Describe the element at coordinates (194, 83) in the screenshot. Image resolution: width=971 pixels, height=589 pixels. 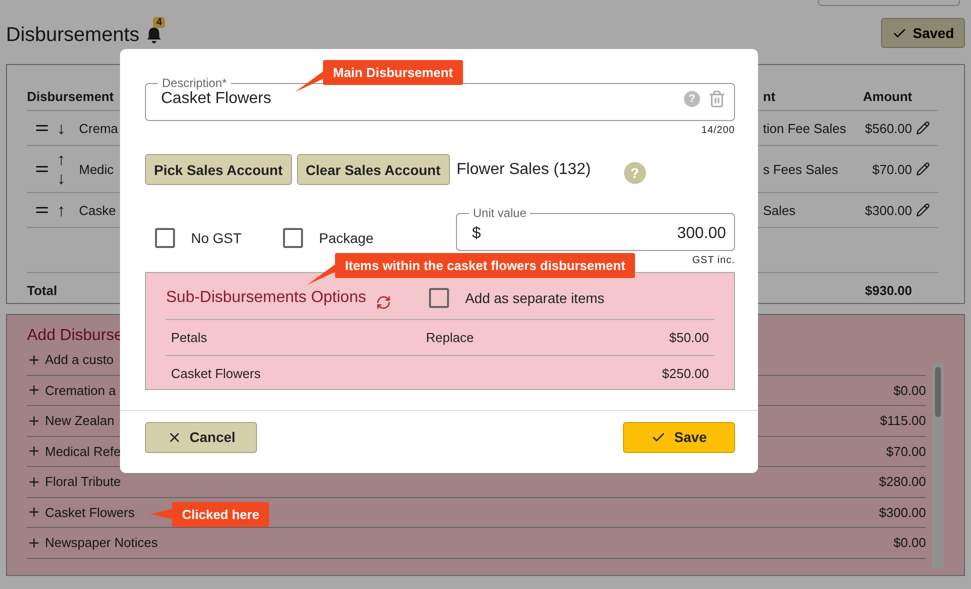
I see `field-label: Description*` at that location.